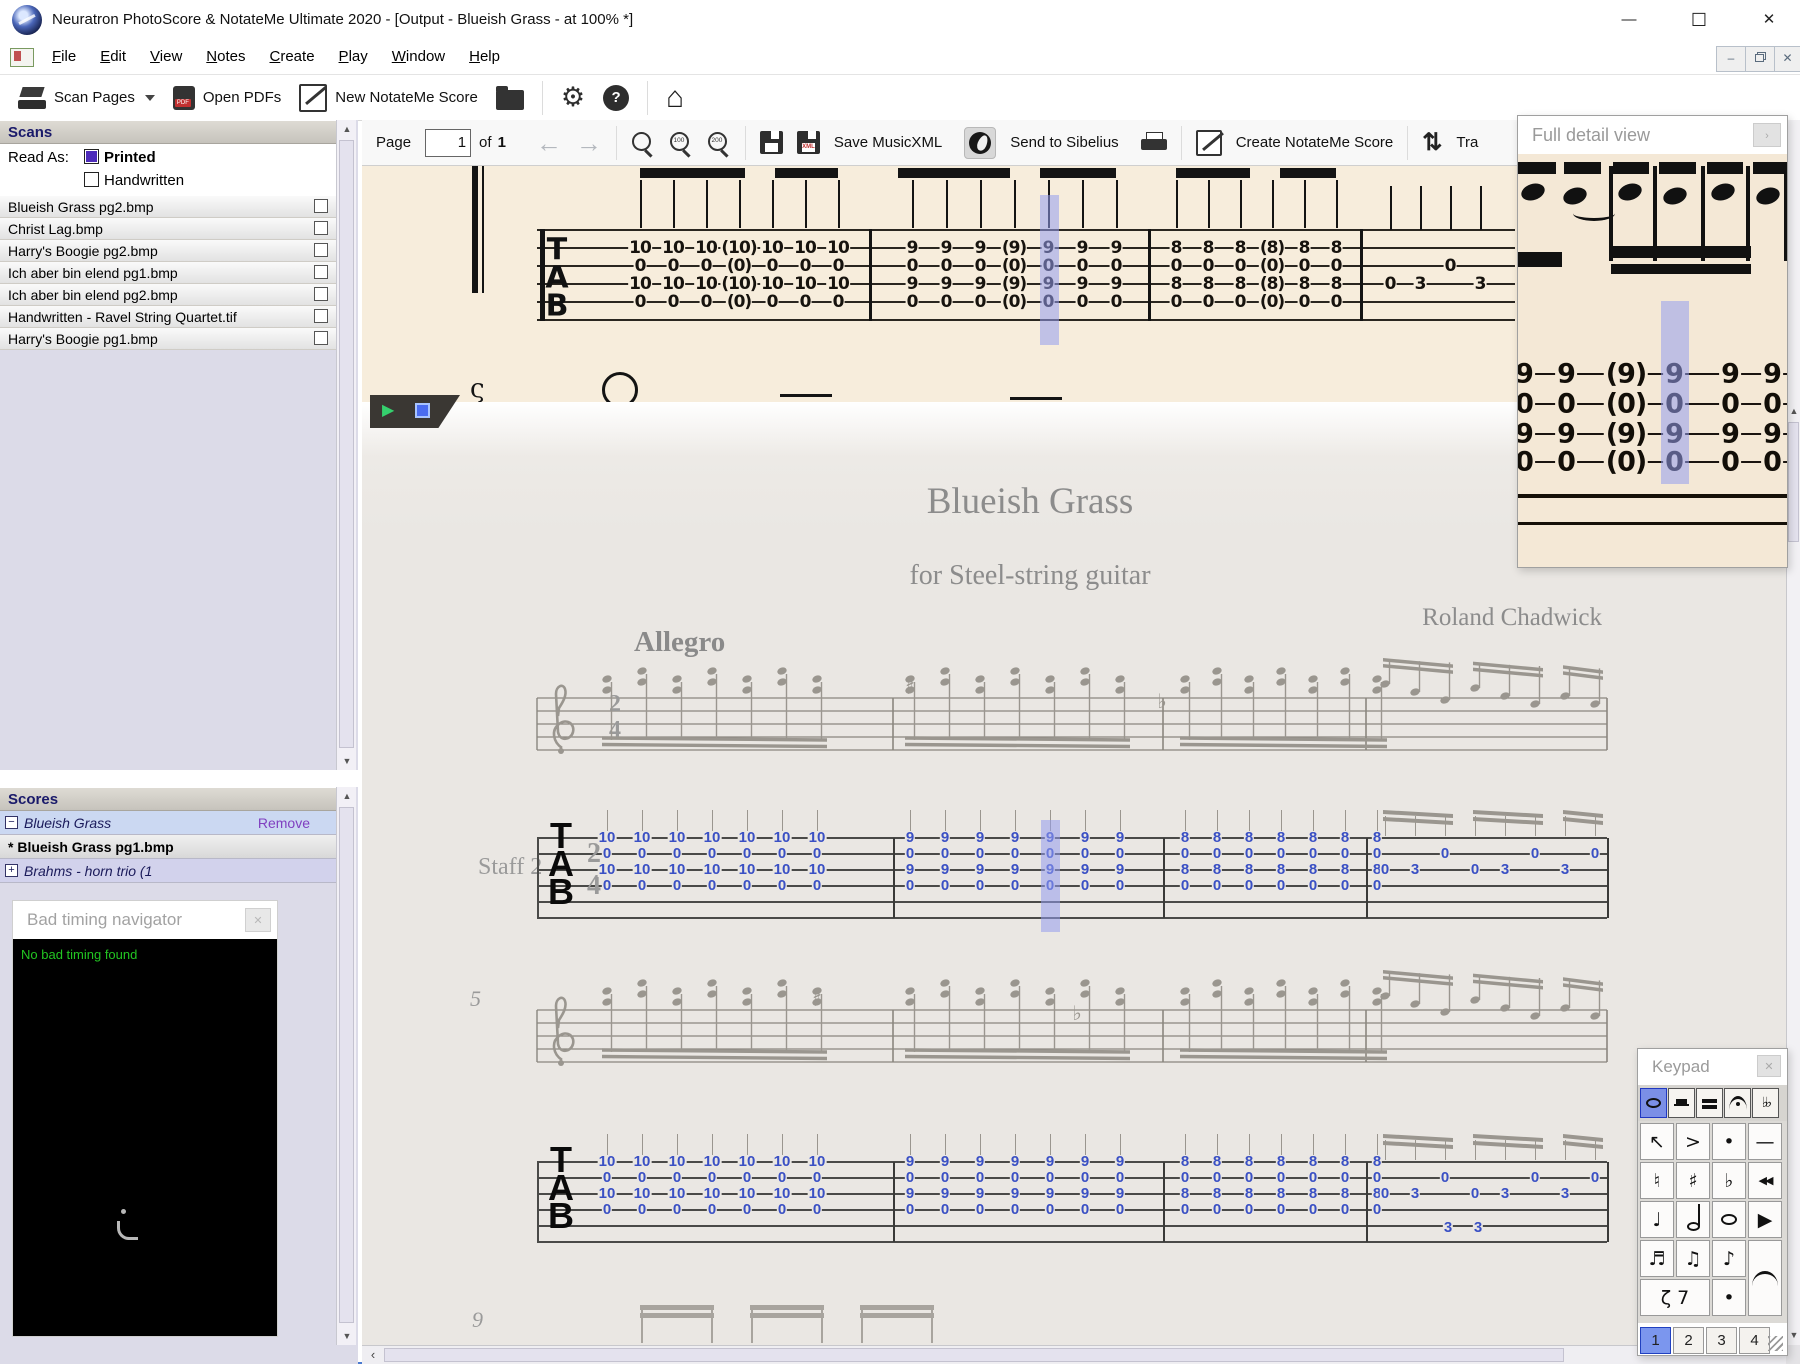 Image resolution: width=1800 pixels, height=1364 pixels. Describe the element at coordinates (346, 445) in the screenshot. I see `scans-scrollbar: ▲ ▼` at that location.